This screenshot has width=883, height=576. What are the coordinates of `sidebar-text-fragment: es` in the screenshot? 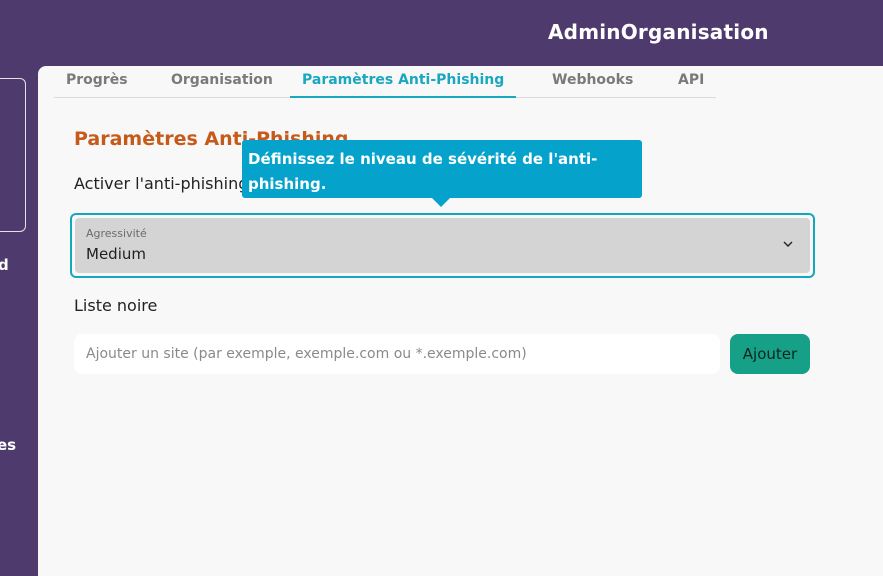 It's located at (8, 445).